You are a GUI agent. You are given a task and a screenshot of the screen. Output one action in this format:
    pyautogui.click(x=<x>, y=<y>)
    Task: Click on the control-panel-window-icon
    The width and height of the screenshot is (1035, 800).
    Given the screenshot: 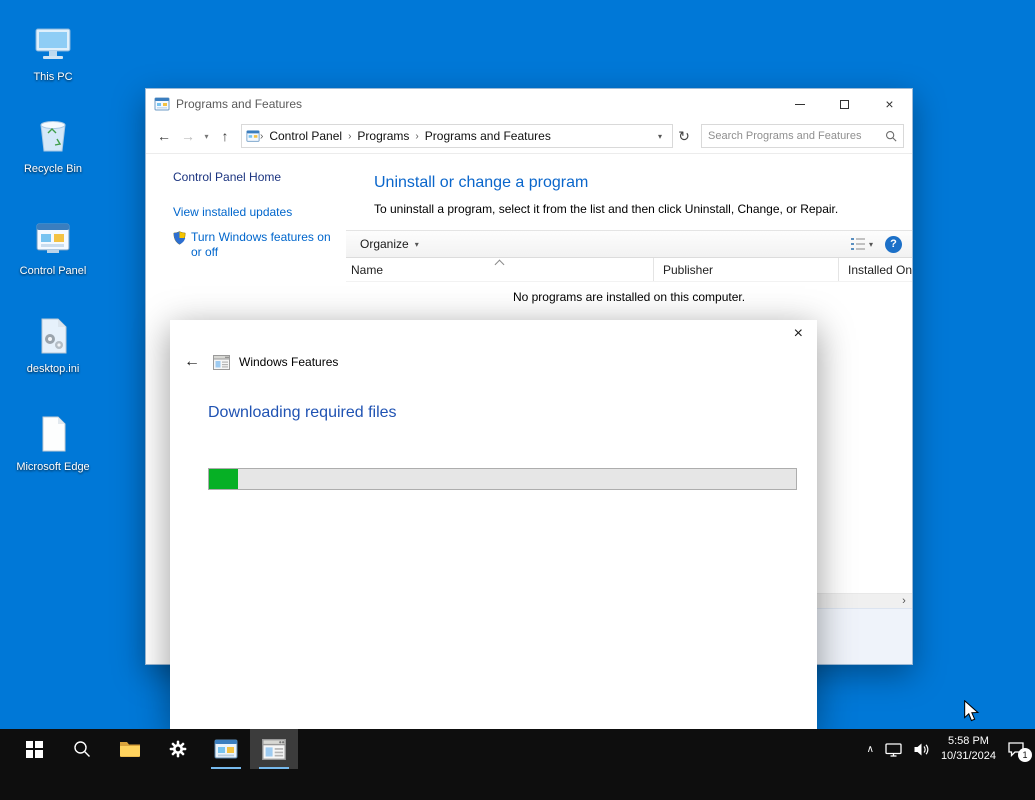 What is the action you would take?
    pyautogui.click(x=226, y=749)
    